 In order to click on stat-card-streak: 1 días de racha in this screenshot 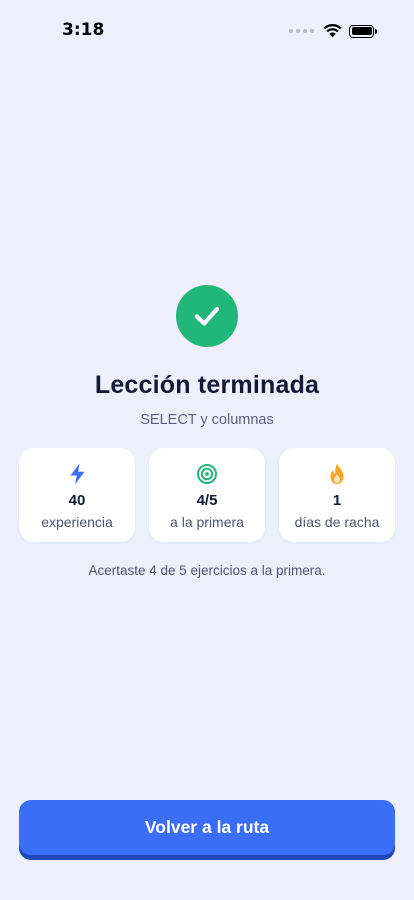, I will do `click(337, 495)`.